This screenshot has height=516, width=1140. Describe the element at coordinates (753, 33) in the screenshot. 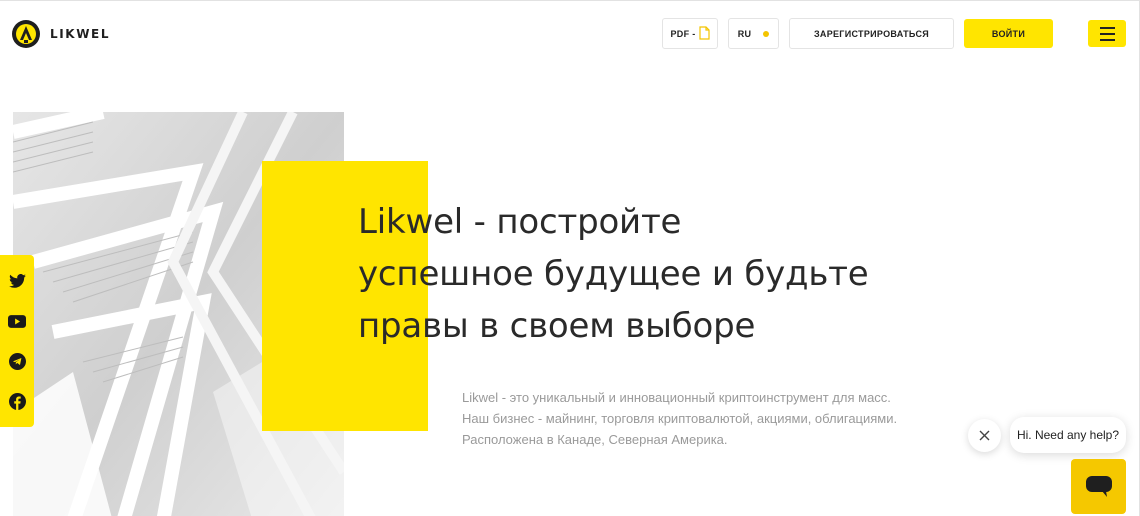

I see `language-selector: RU` at that location.